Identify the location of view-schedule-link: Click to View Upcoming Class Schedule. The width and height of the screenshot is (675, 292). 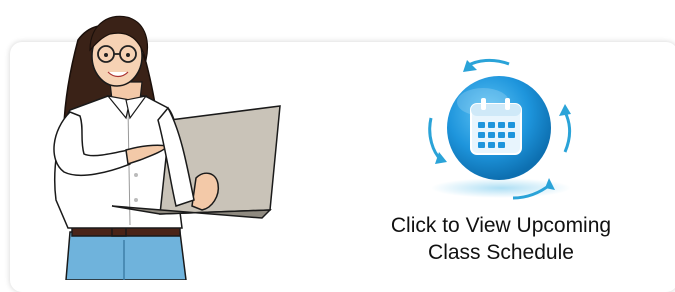
(501, 239).